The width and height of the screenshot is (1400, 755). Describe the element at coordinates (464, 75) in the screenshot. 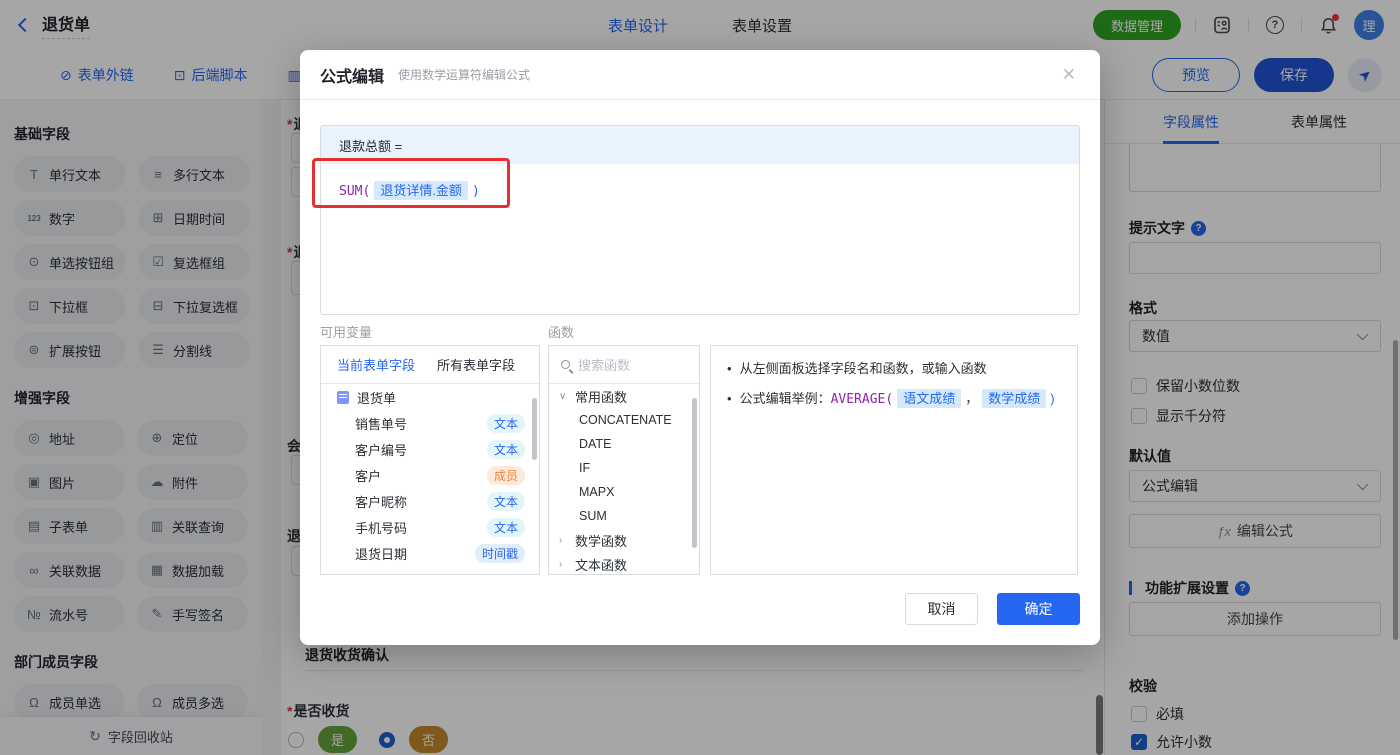

I see `modal-subtitle: 使用数学运算符编辑公式` at that location.